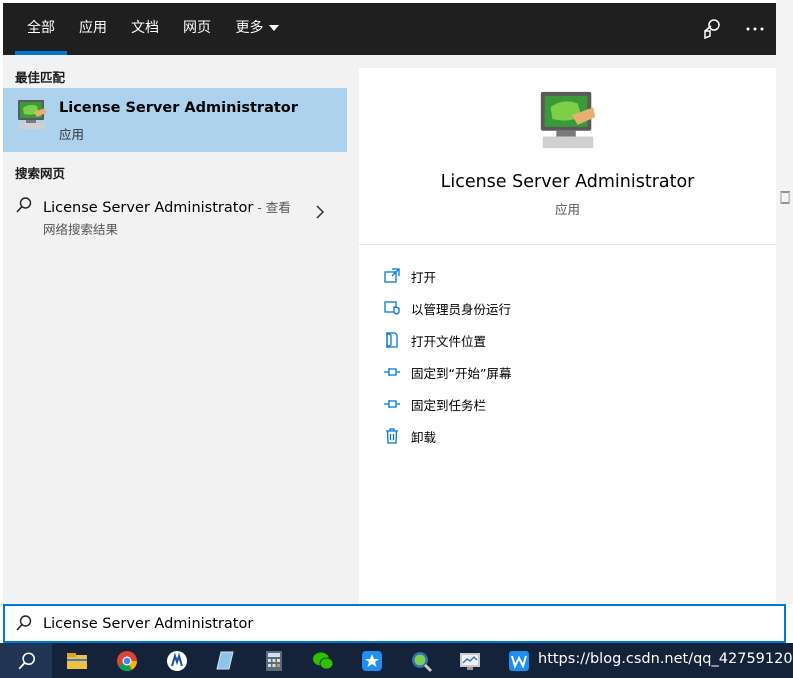  What do you see at coordinates (567, 244) in the screenshot?
I see `divider` at bounding box center [567, 244].